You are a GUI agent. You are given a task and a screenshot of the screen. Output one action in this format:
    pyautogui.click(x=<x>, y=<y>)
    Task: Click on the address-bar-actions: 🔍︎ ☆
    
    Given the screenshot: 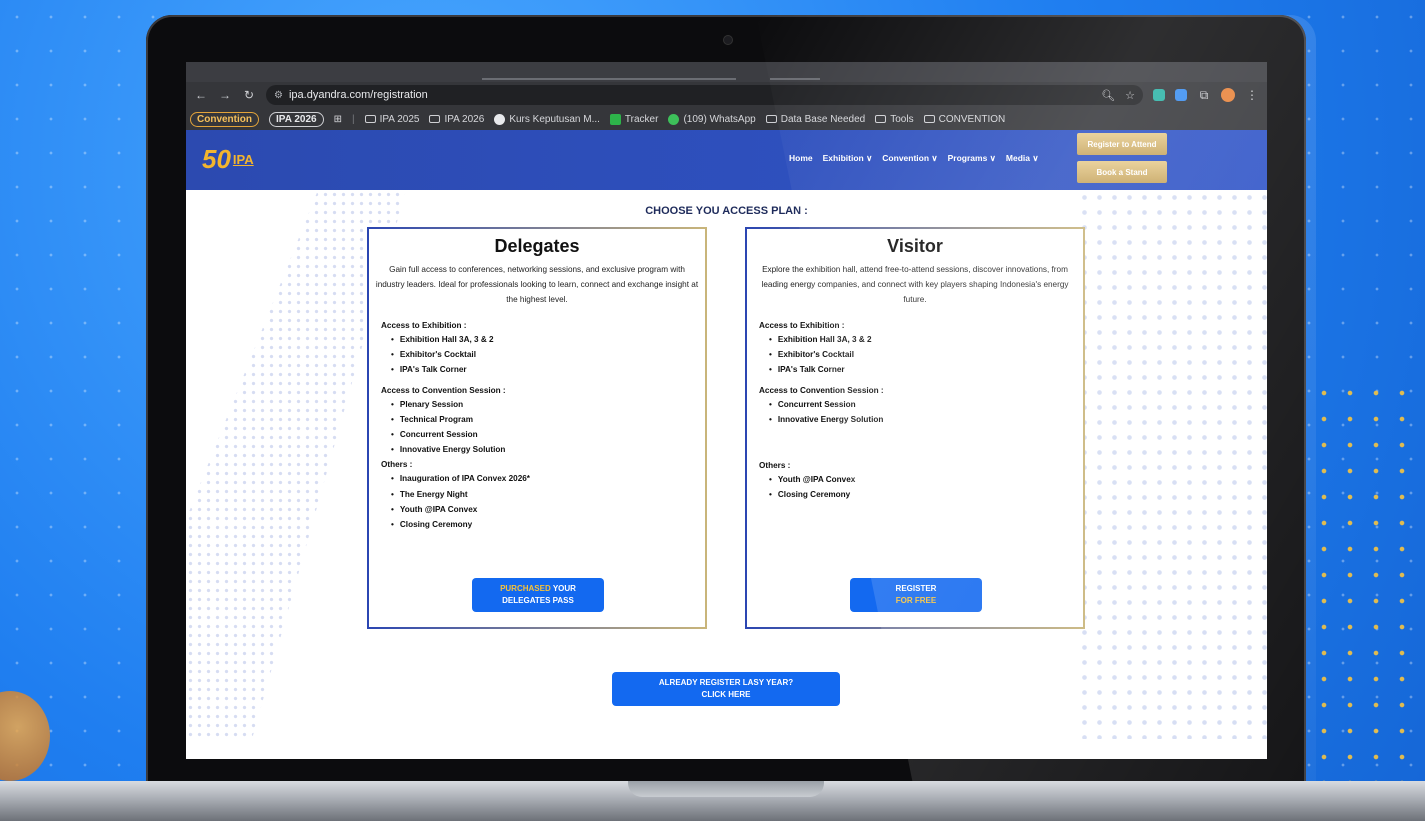 What is the action you would take?
    pyautogui.click(x=1118, y=95)
    